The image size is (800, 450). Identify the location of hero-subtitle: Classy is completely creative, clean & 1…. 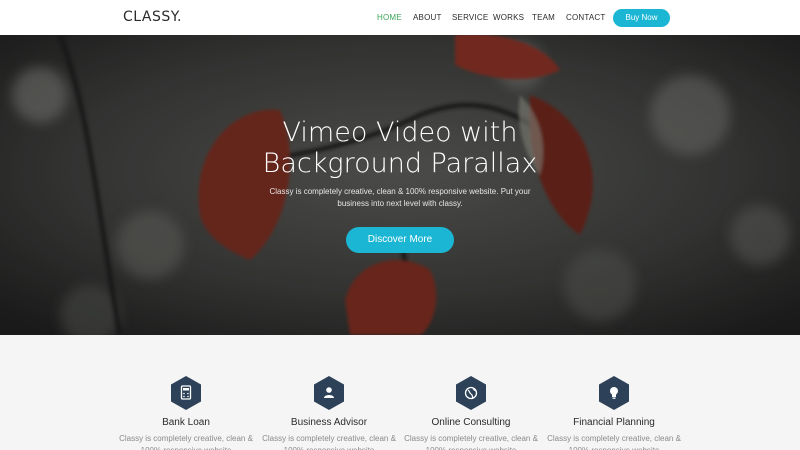
(400, 197).